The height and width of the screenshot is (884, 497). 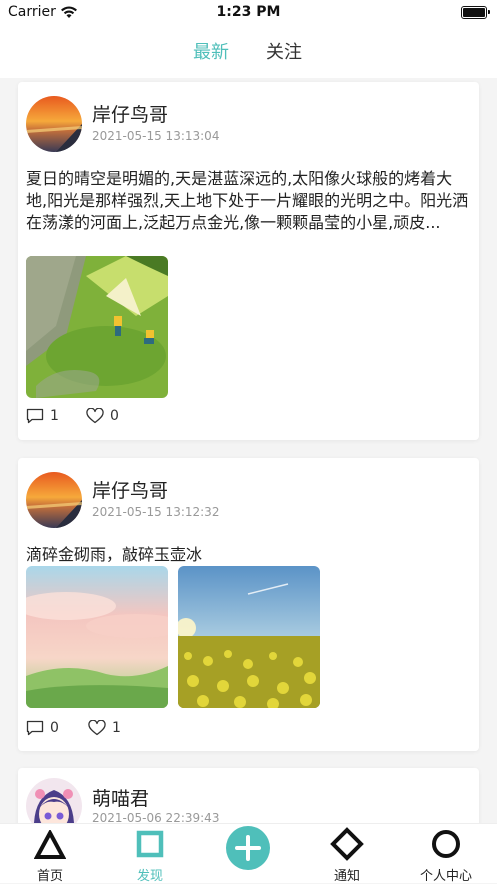 I want to click on post-date: 2021-05-15 13:12:32, so click(x=156, y=512).